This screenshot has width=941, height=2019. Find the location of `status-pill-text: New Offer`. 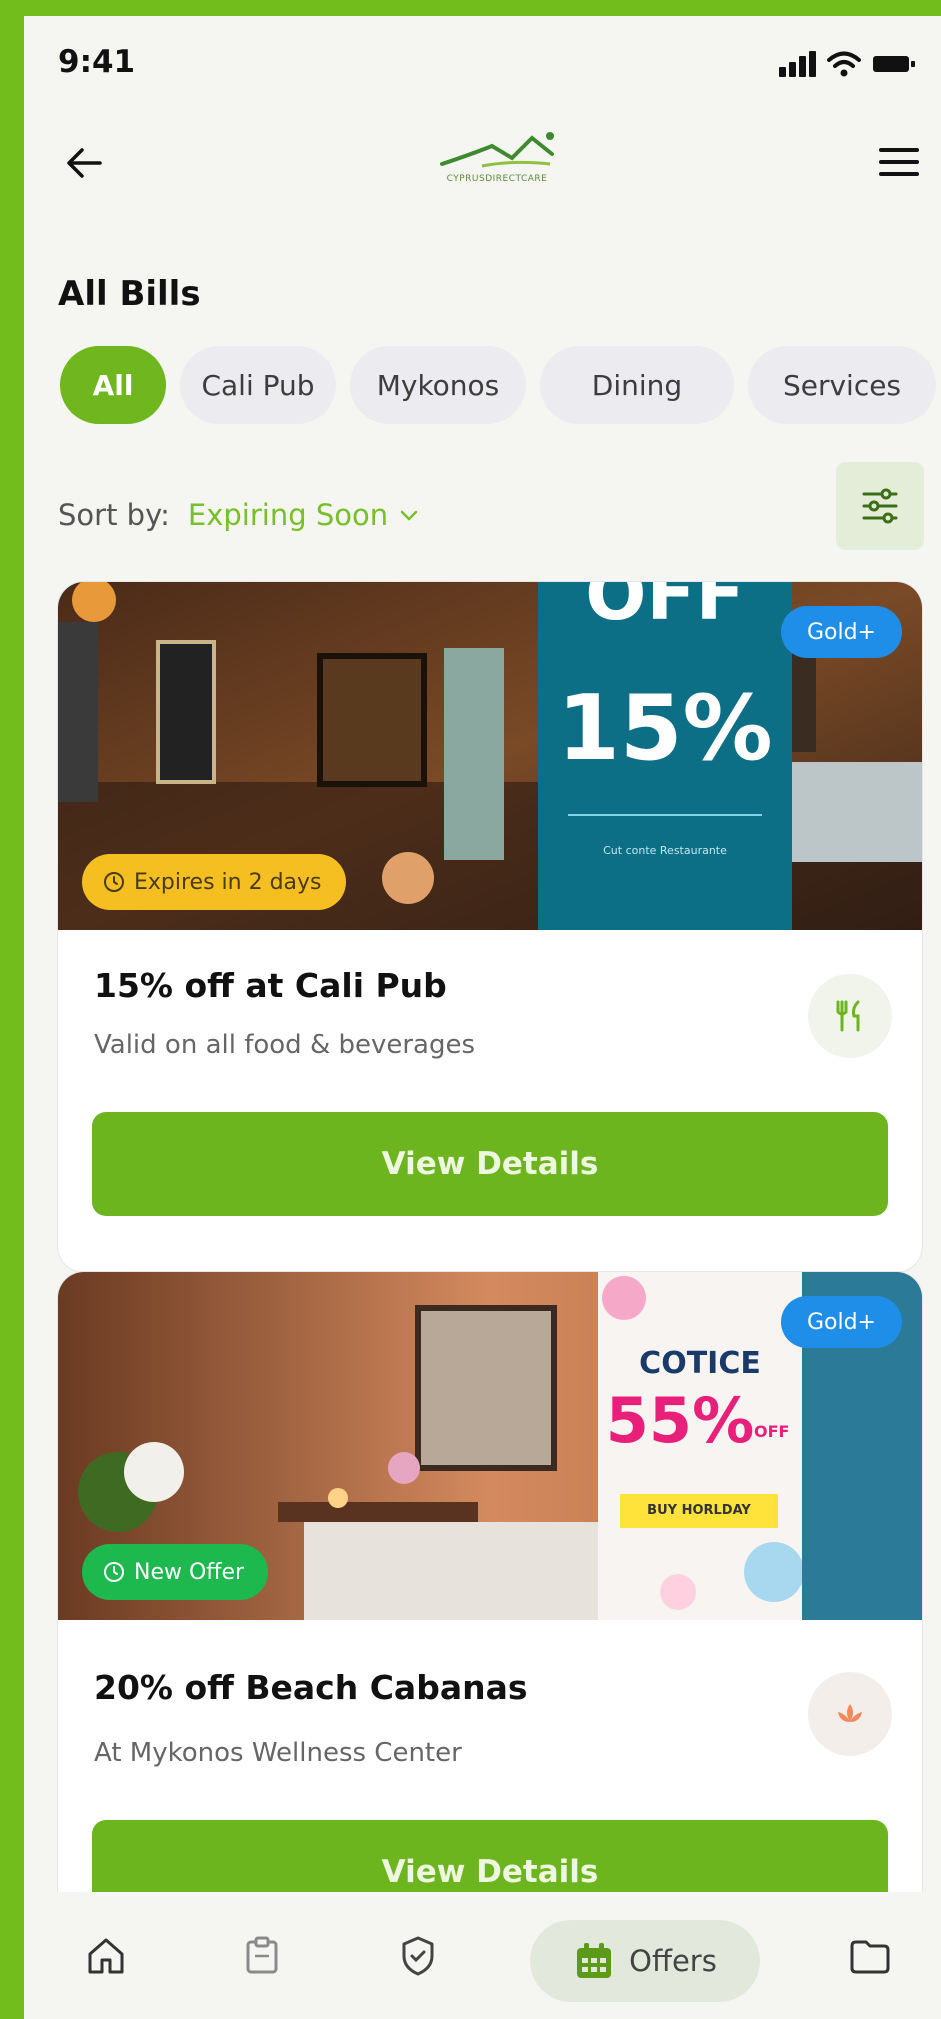

status-pill-text: New Offer is located at coordinates (189, 1572).